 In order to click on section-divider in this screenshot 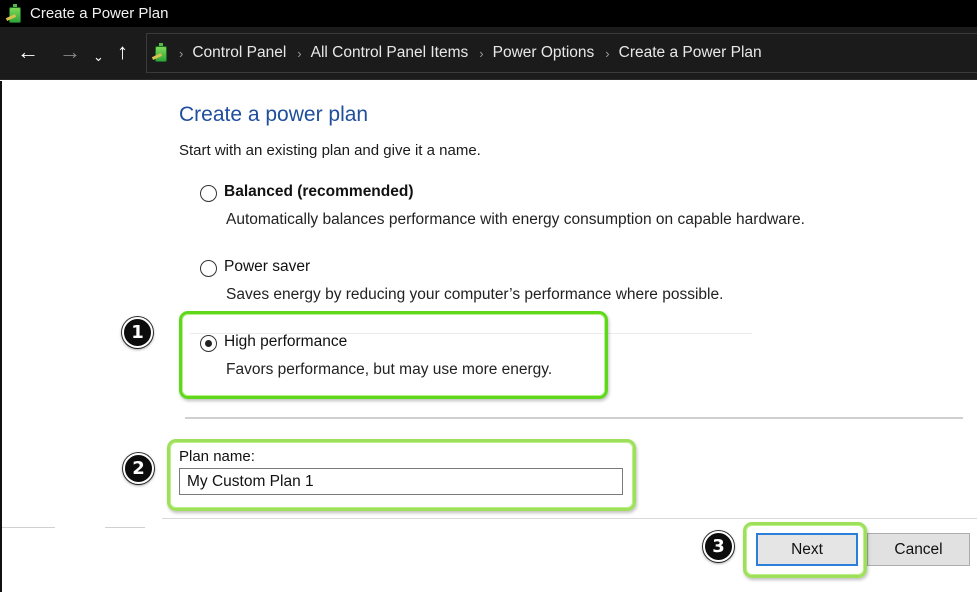, I will do `click(574, 418)`.